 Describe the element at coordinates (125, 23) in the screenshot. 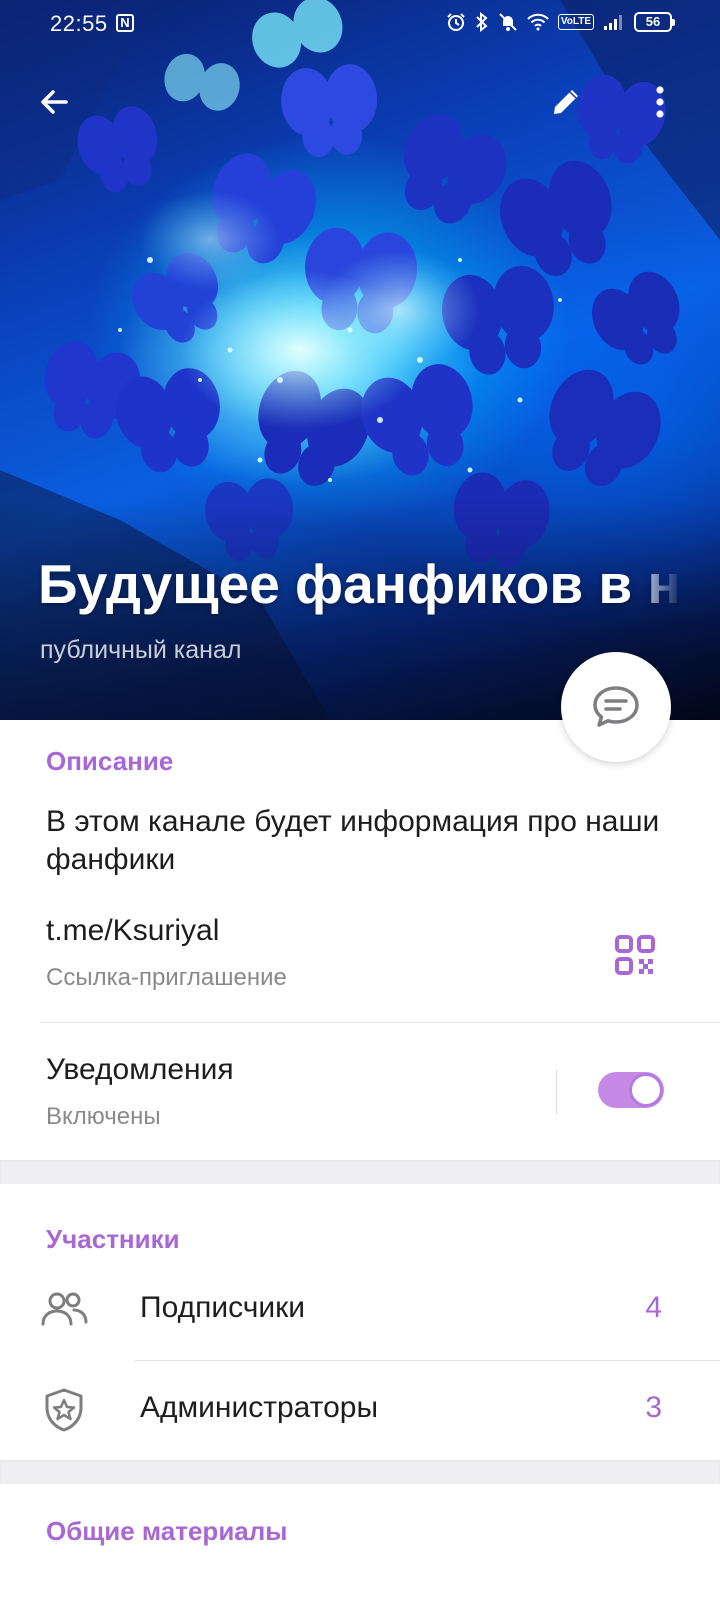

I see `nfc-icon: N` at that location.